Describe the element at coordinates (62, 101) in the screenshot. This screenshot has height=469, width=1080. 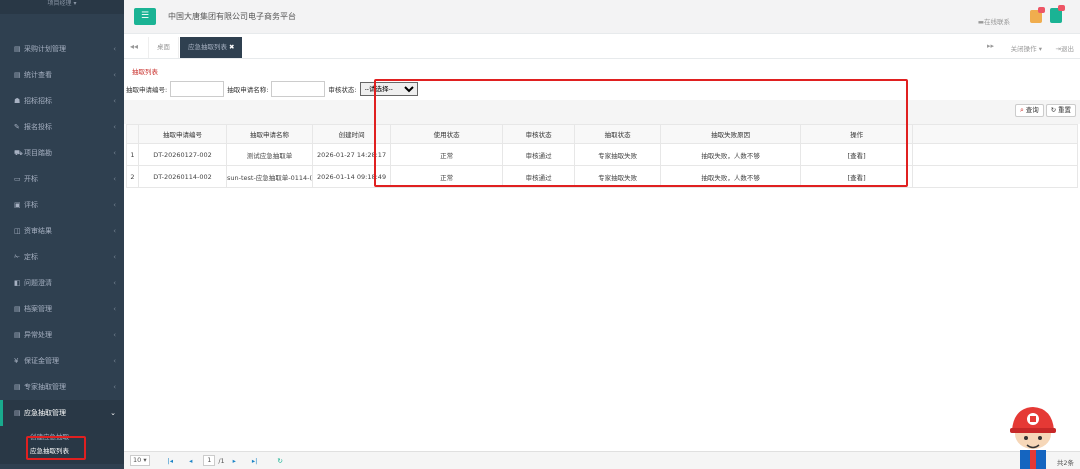
I see `sidebar-item-tendering: ☗ 招标招标 ‹` at that location.